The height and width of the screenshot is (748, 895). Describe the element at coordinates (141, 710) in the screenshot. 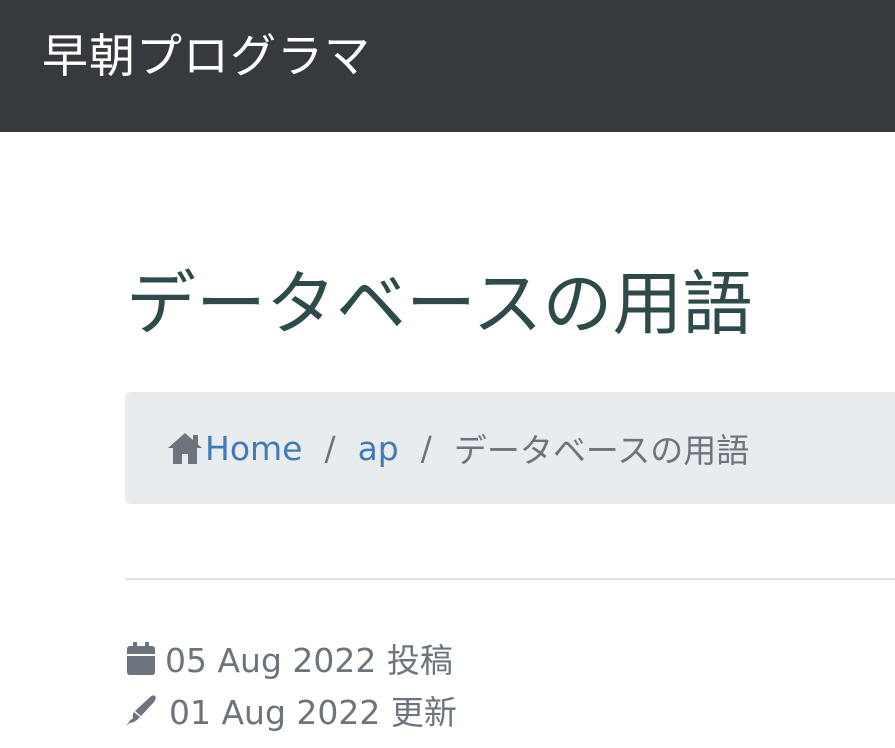

I see `pen-icon` at that location.